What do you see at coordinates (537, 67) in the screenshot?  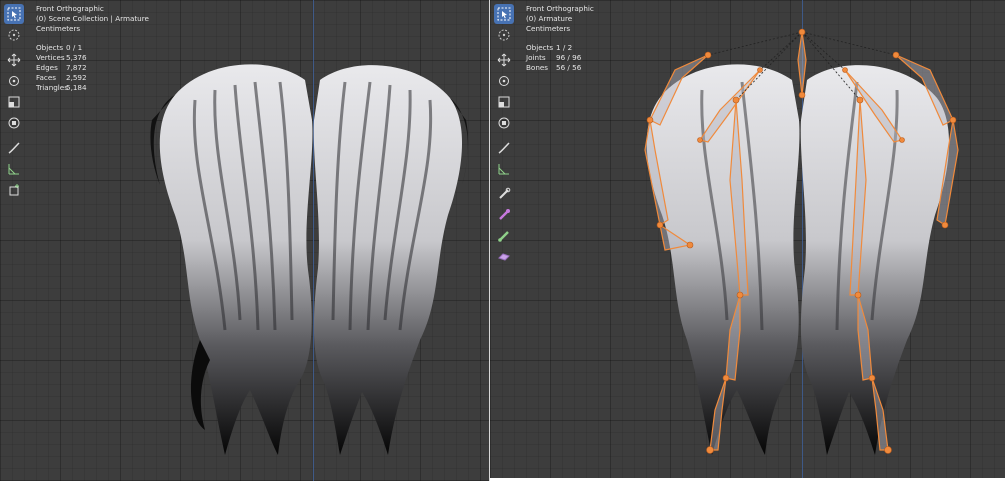 I see `stat-label: Bones` at bounding box center [537, 67].